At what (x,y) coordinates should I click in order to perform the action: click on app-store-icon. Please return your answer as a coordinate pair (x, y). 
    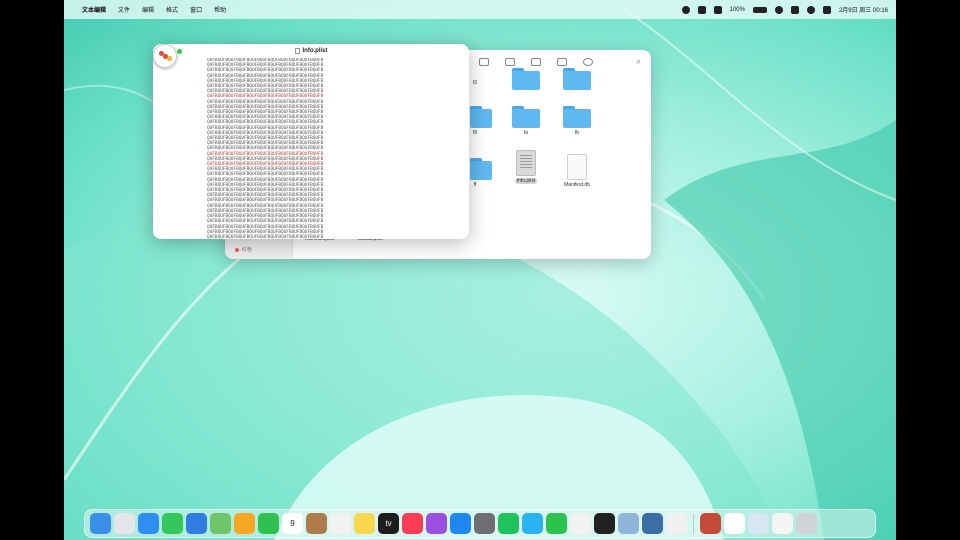
    Looking at the image, I should click on (460, 523).